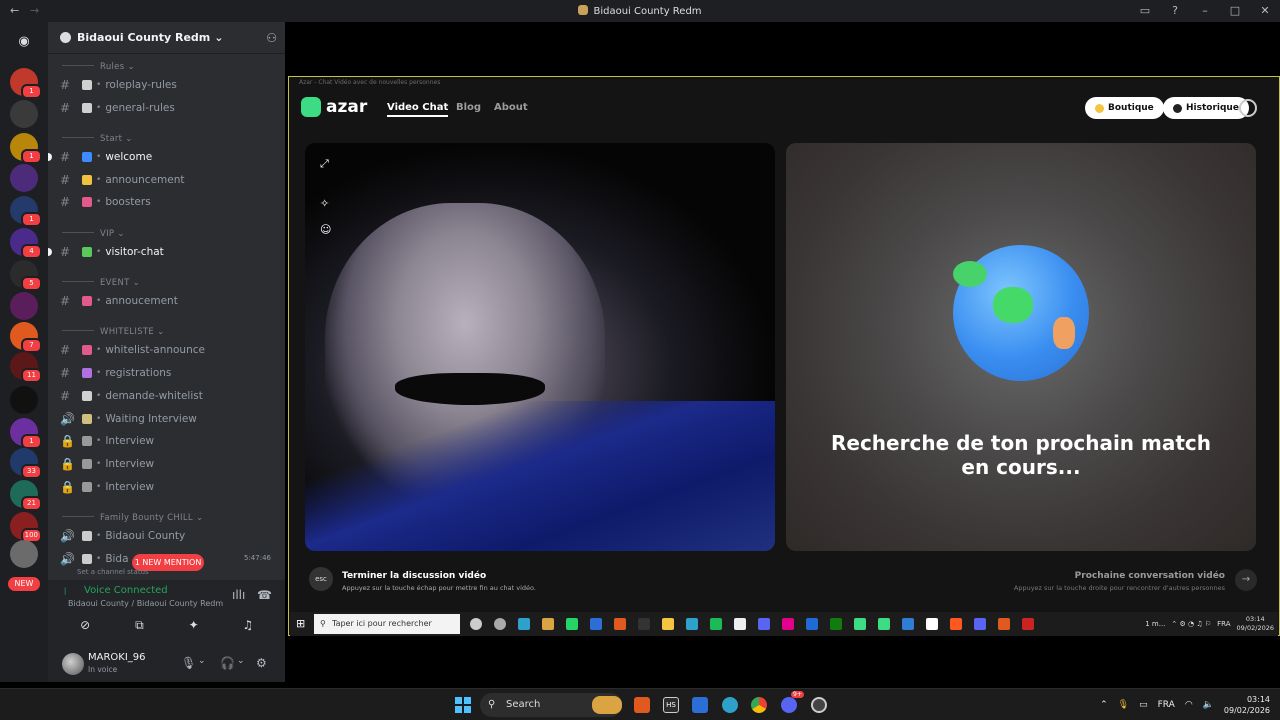 The width and height of the screenshot is (1280, 720). I want to click on esc-key-button: esc, so click(321, 579).